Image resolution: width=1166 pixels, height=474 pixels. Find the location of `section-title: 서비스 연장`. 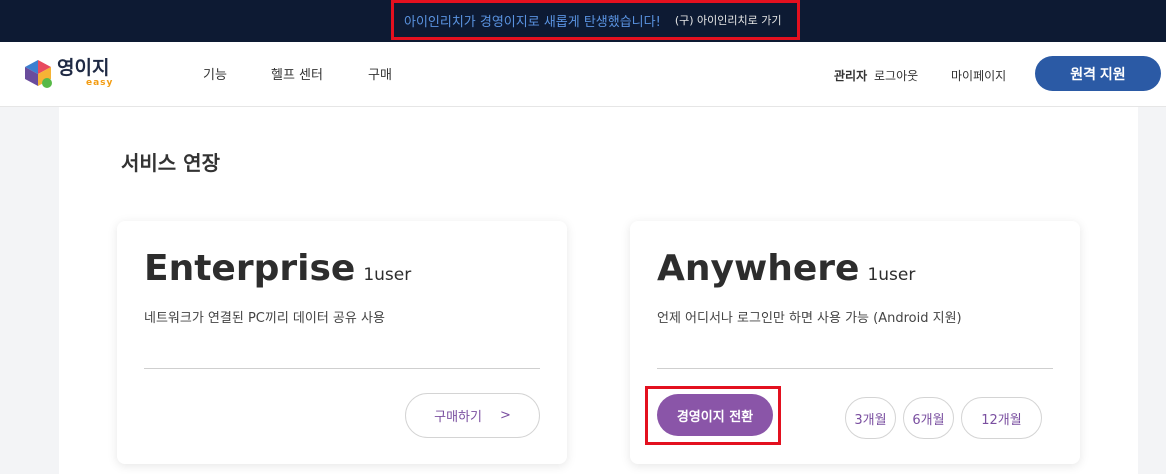

section-title: 서비스 연장 is located at coordinates (170, 163).